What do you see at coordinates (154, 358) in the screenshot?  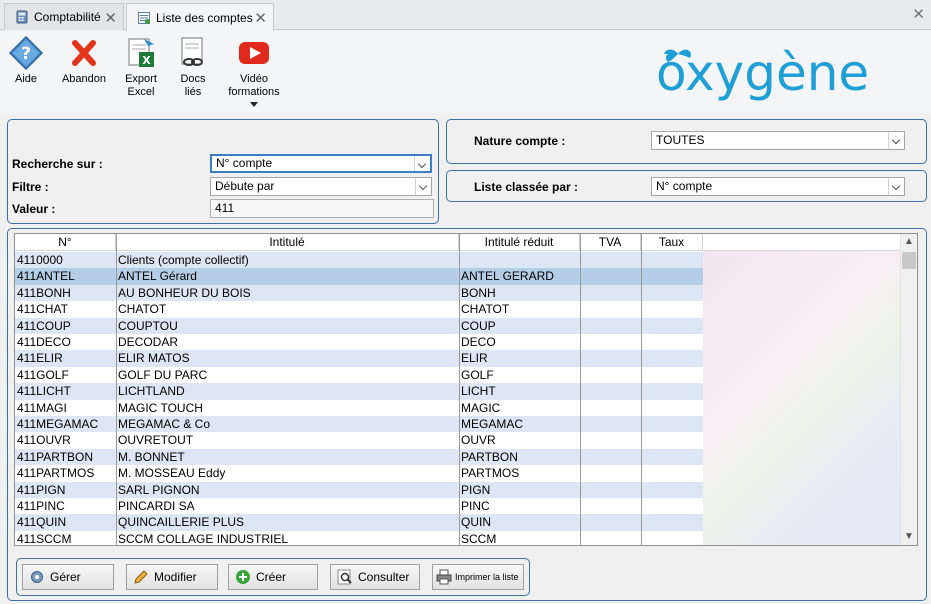 I see `table-cell: ELIR MATOS` at bounding box center [154, 358].